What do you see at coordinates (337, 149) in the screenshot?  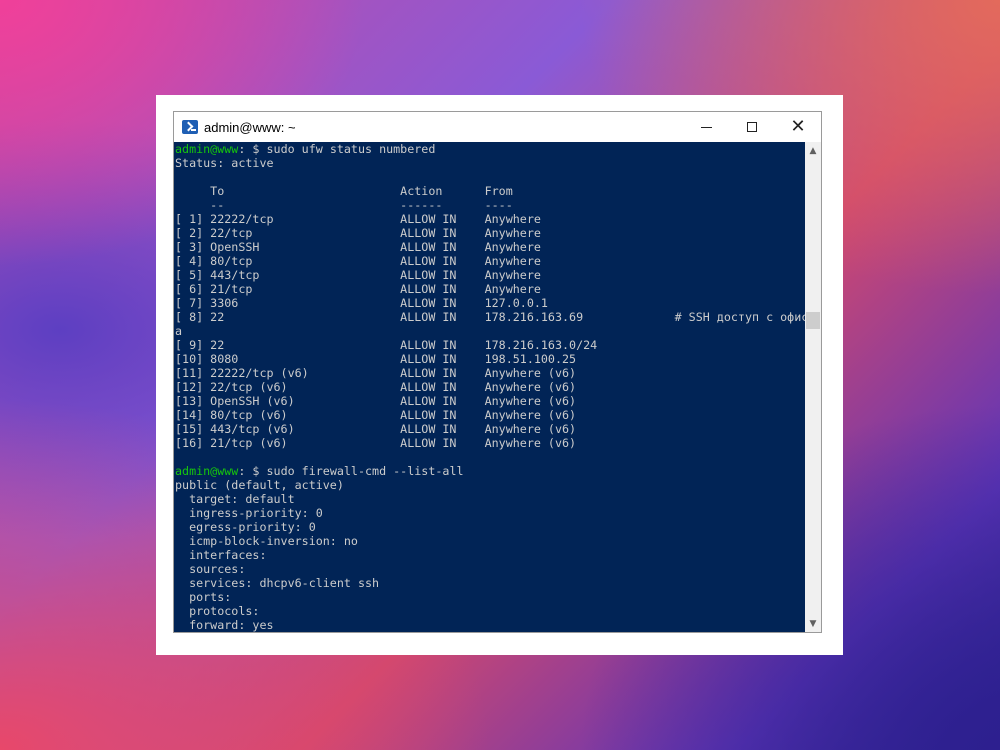 I see `prompt-command: : $ sudo ufw status numbered` at bounding box center [337, 149].